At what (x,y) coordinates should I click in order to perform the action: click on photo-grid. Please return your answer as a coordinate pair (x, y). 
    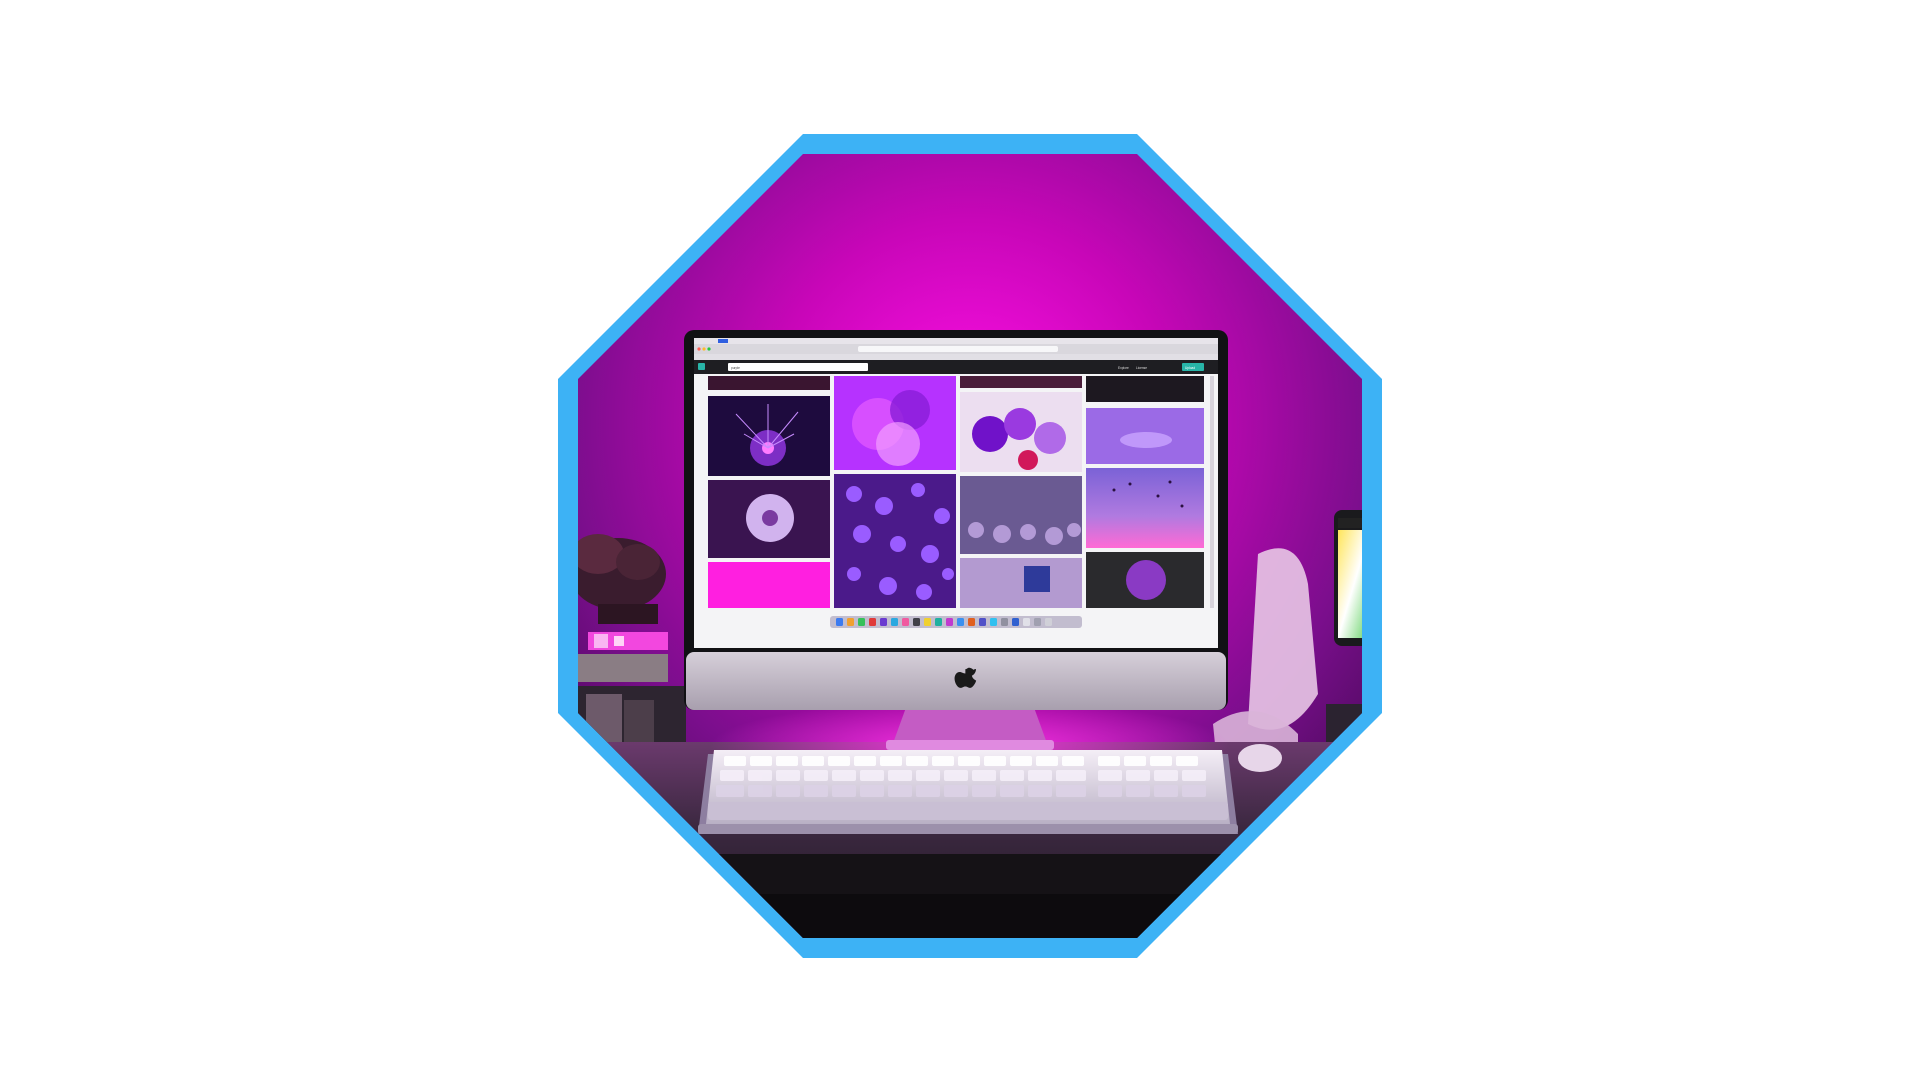
    Looking at the image, I should click on (956, 492).